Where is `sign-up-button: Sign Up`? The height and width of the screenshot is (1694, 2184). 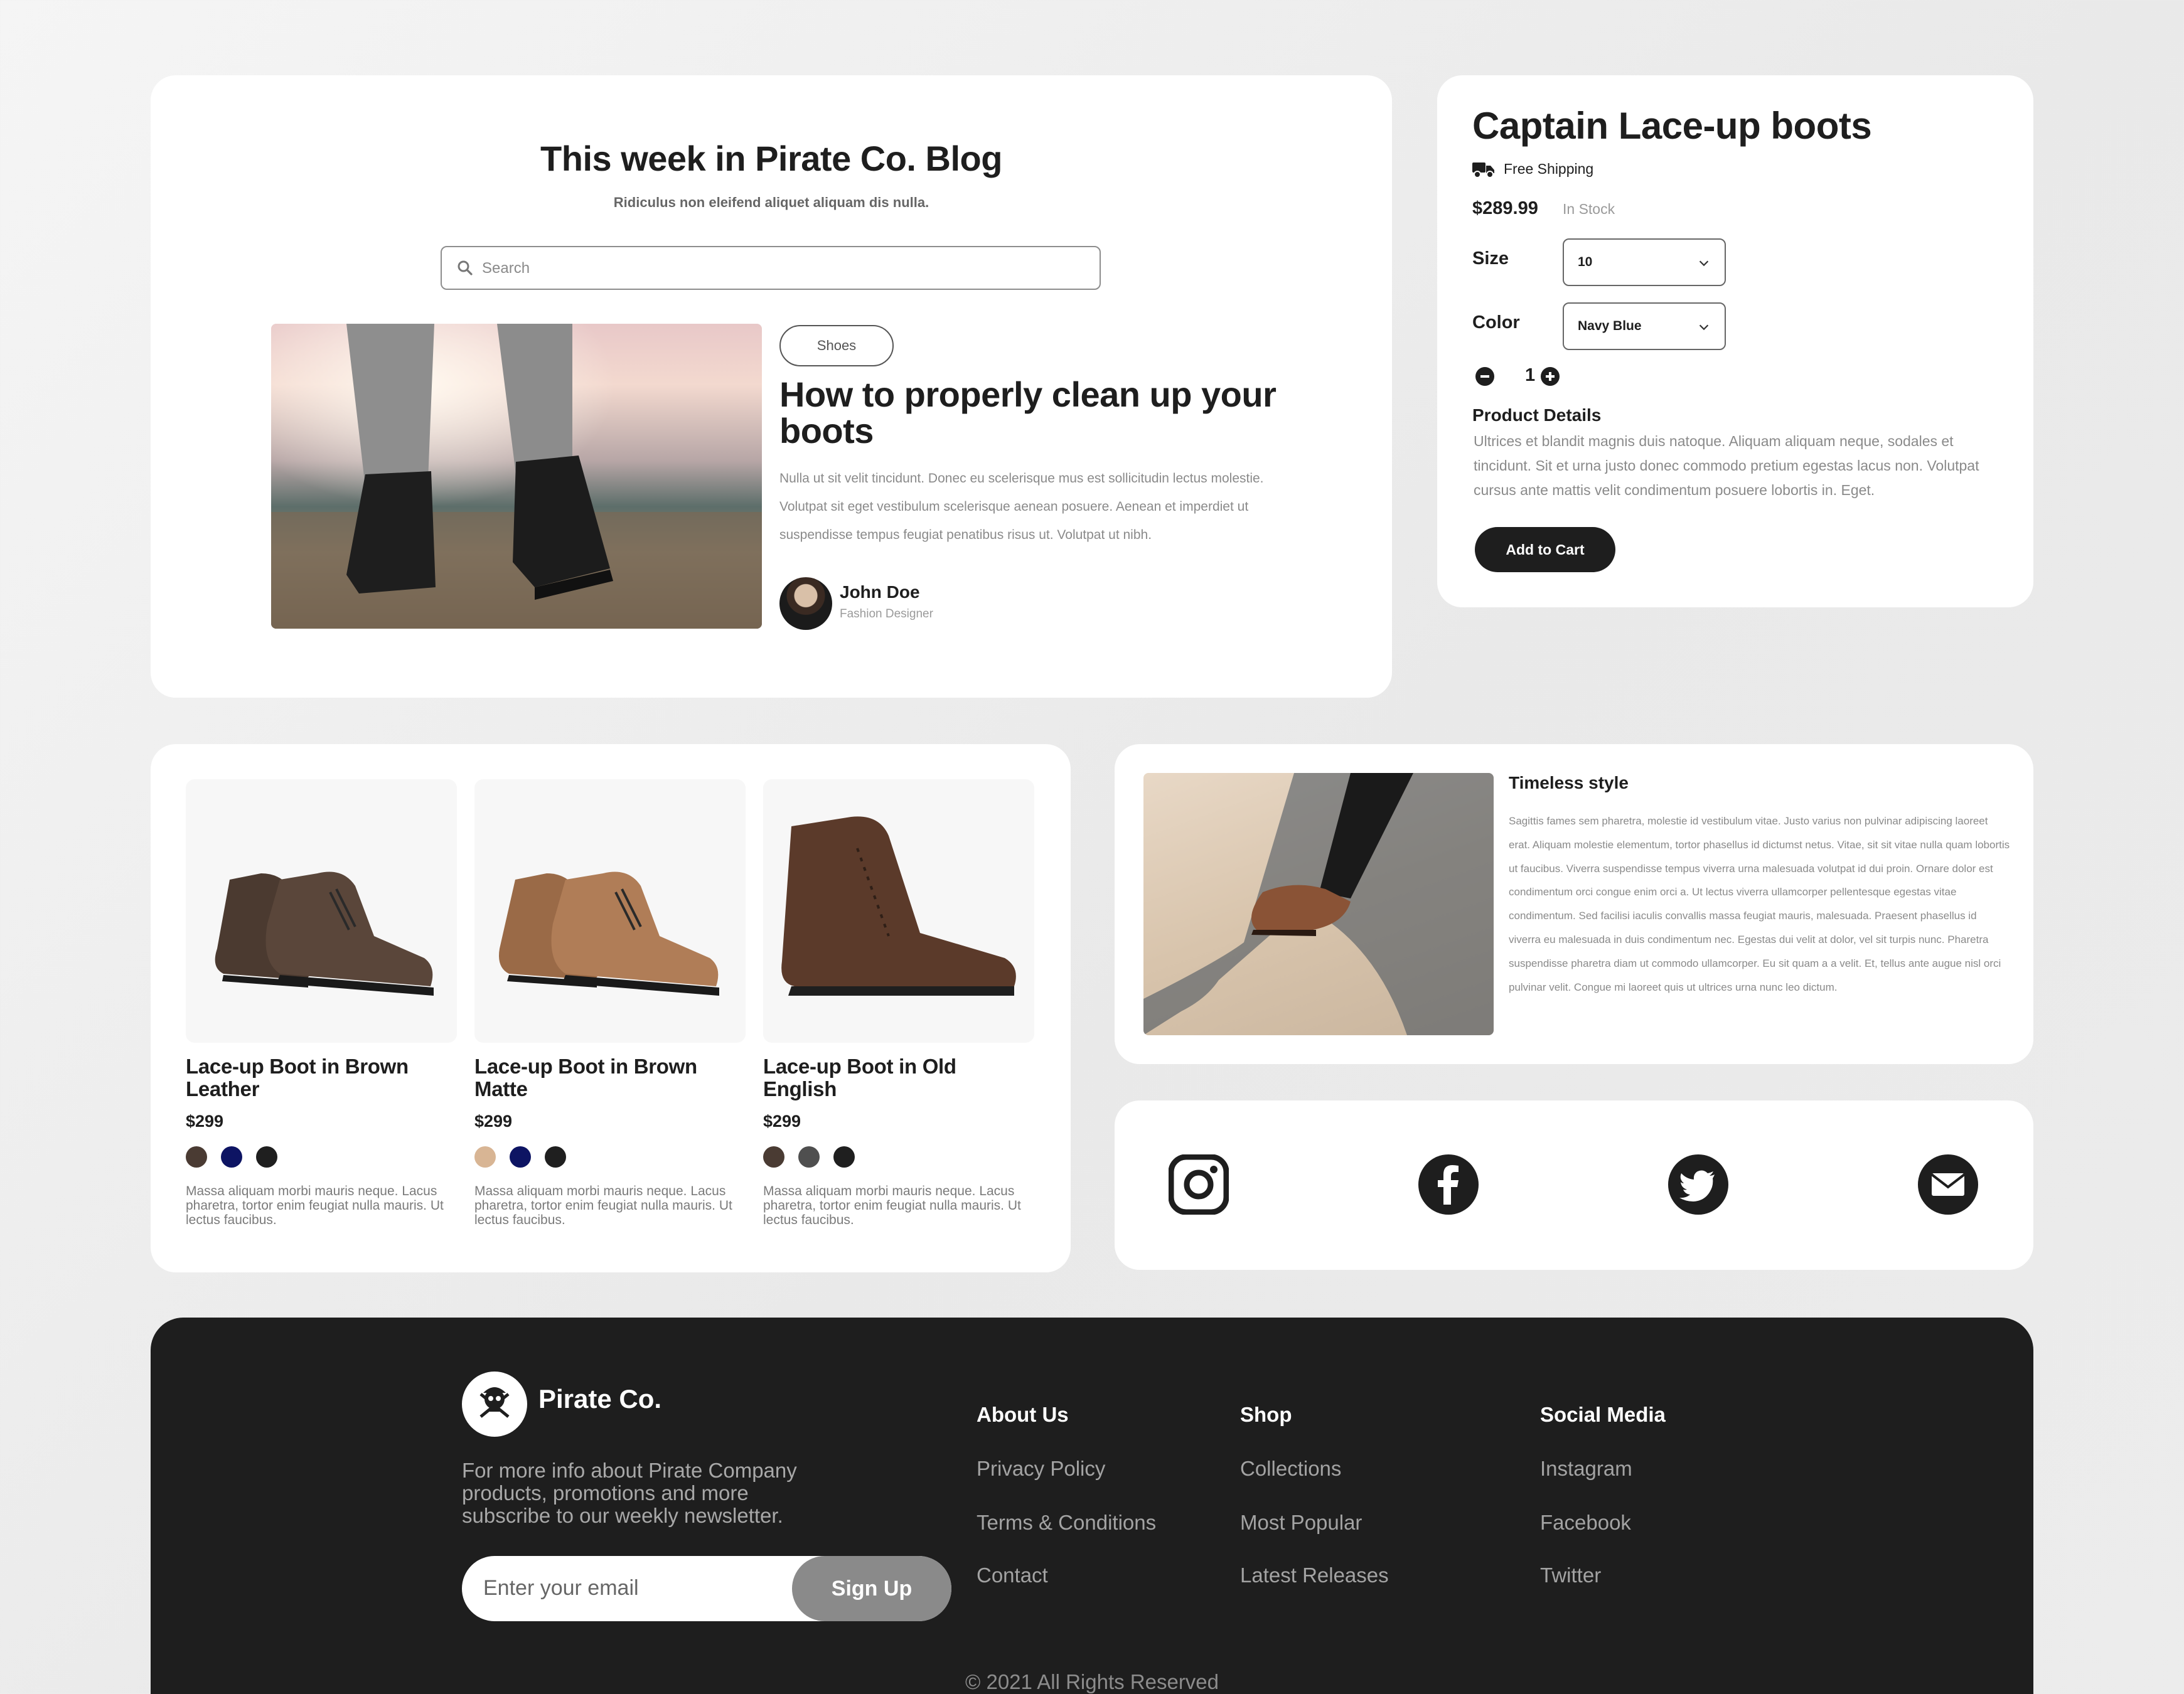
sign-up-button: Sign Up is located at coordinates (871, 1588).